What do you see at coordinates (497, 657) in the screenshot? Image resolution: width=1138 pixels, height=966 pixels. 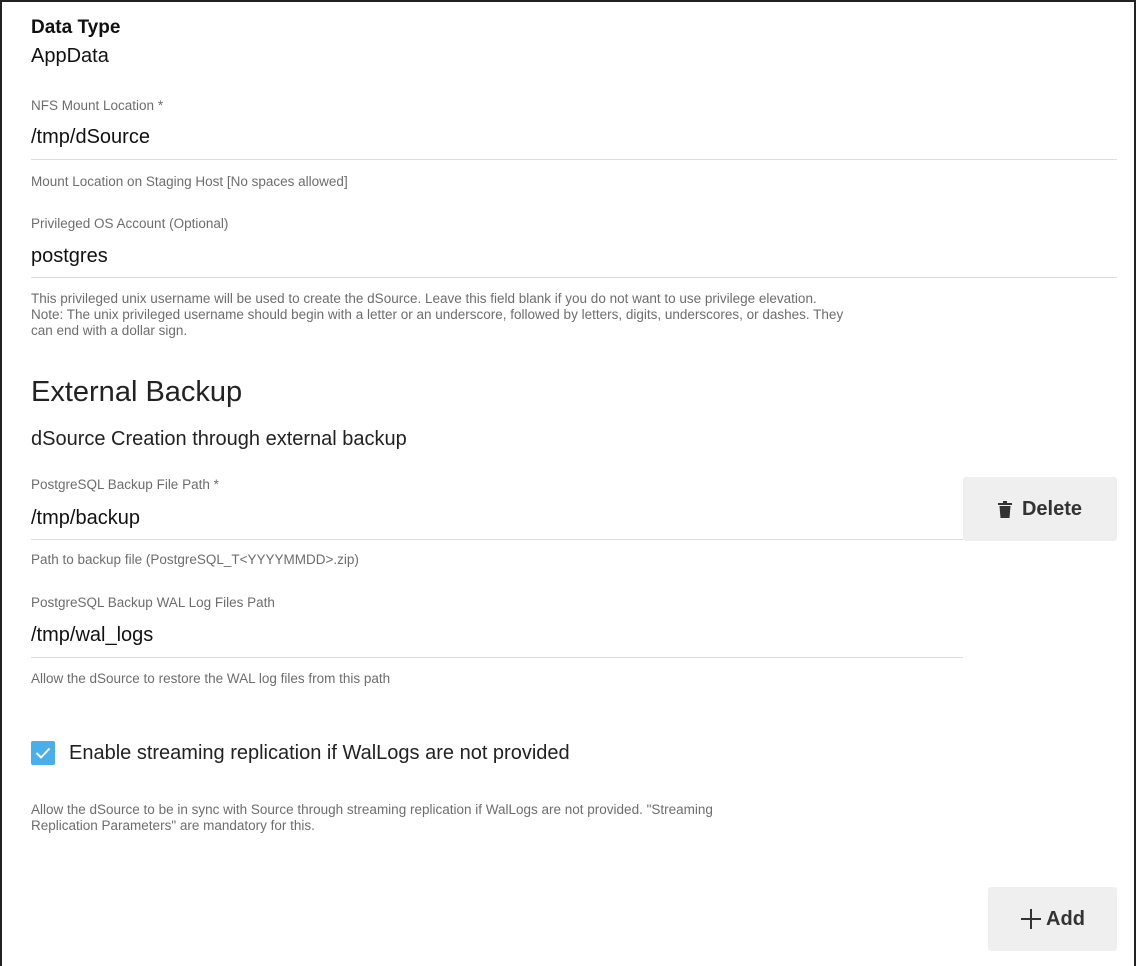 I see `wal-logs-underline` at bounding box center [497, 657].